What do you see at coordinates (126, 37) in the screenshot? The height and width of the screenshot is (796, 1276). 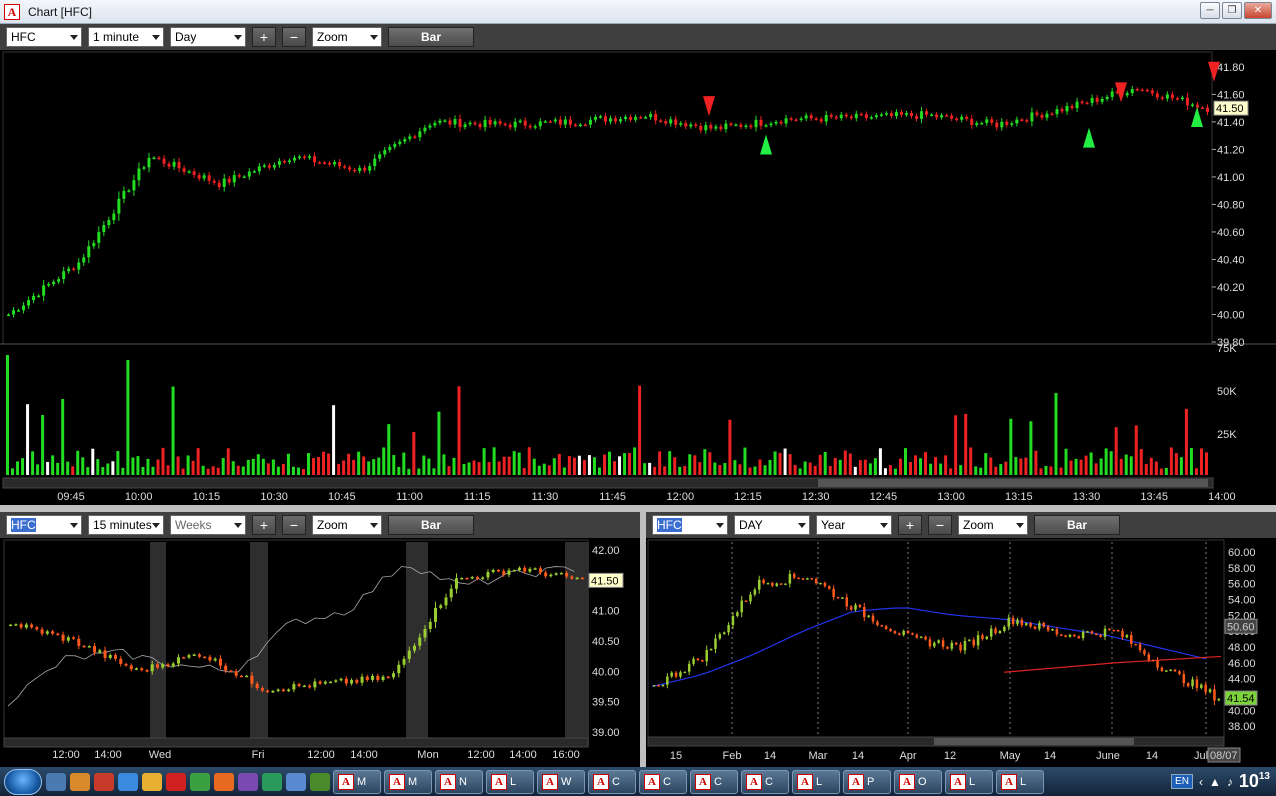 I see `interval-combo: 1 minute` at bounding box center [126, 37].